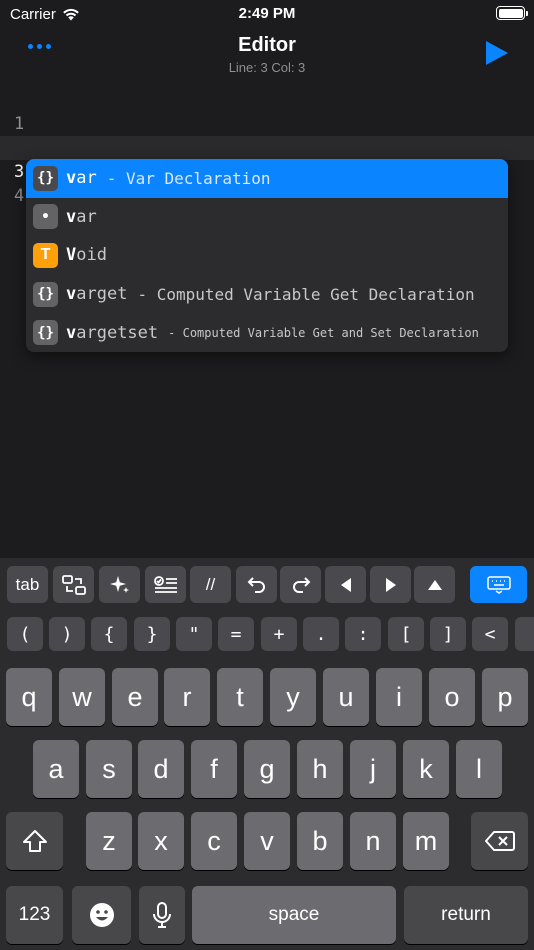 The width and height of the screenshot is (534, 950). Describe the element at coordinates (67, 634) in the screenshot. I see `symbol-key: )` at that location.